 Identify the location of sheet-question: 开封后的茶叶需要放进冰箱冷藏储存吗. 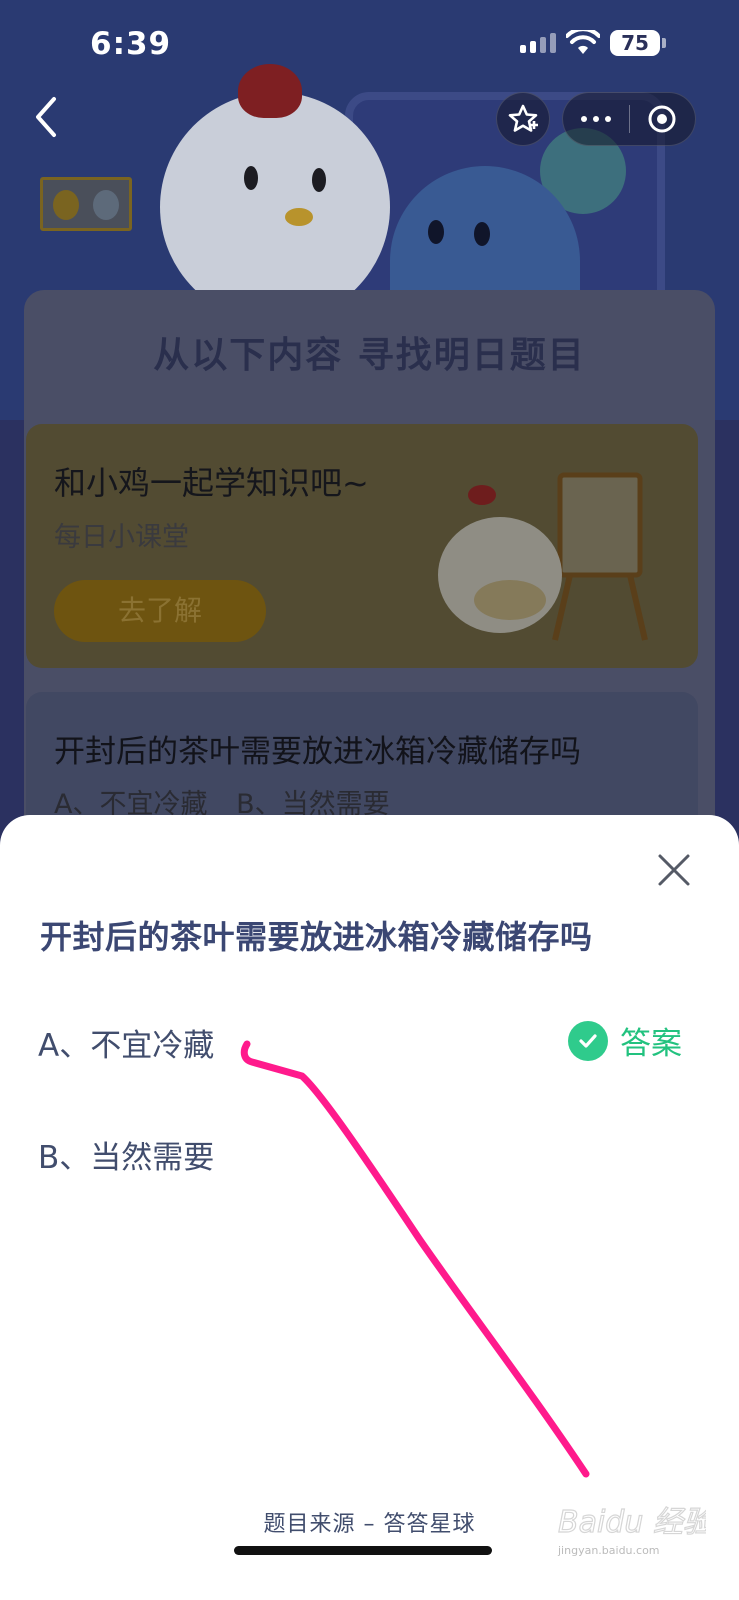
(316, 937).